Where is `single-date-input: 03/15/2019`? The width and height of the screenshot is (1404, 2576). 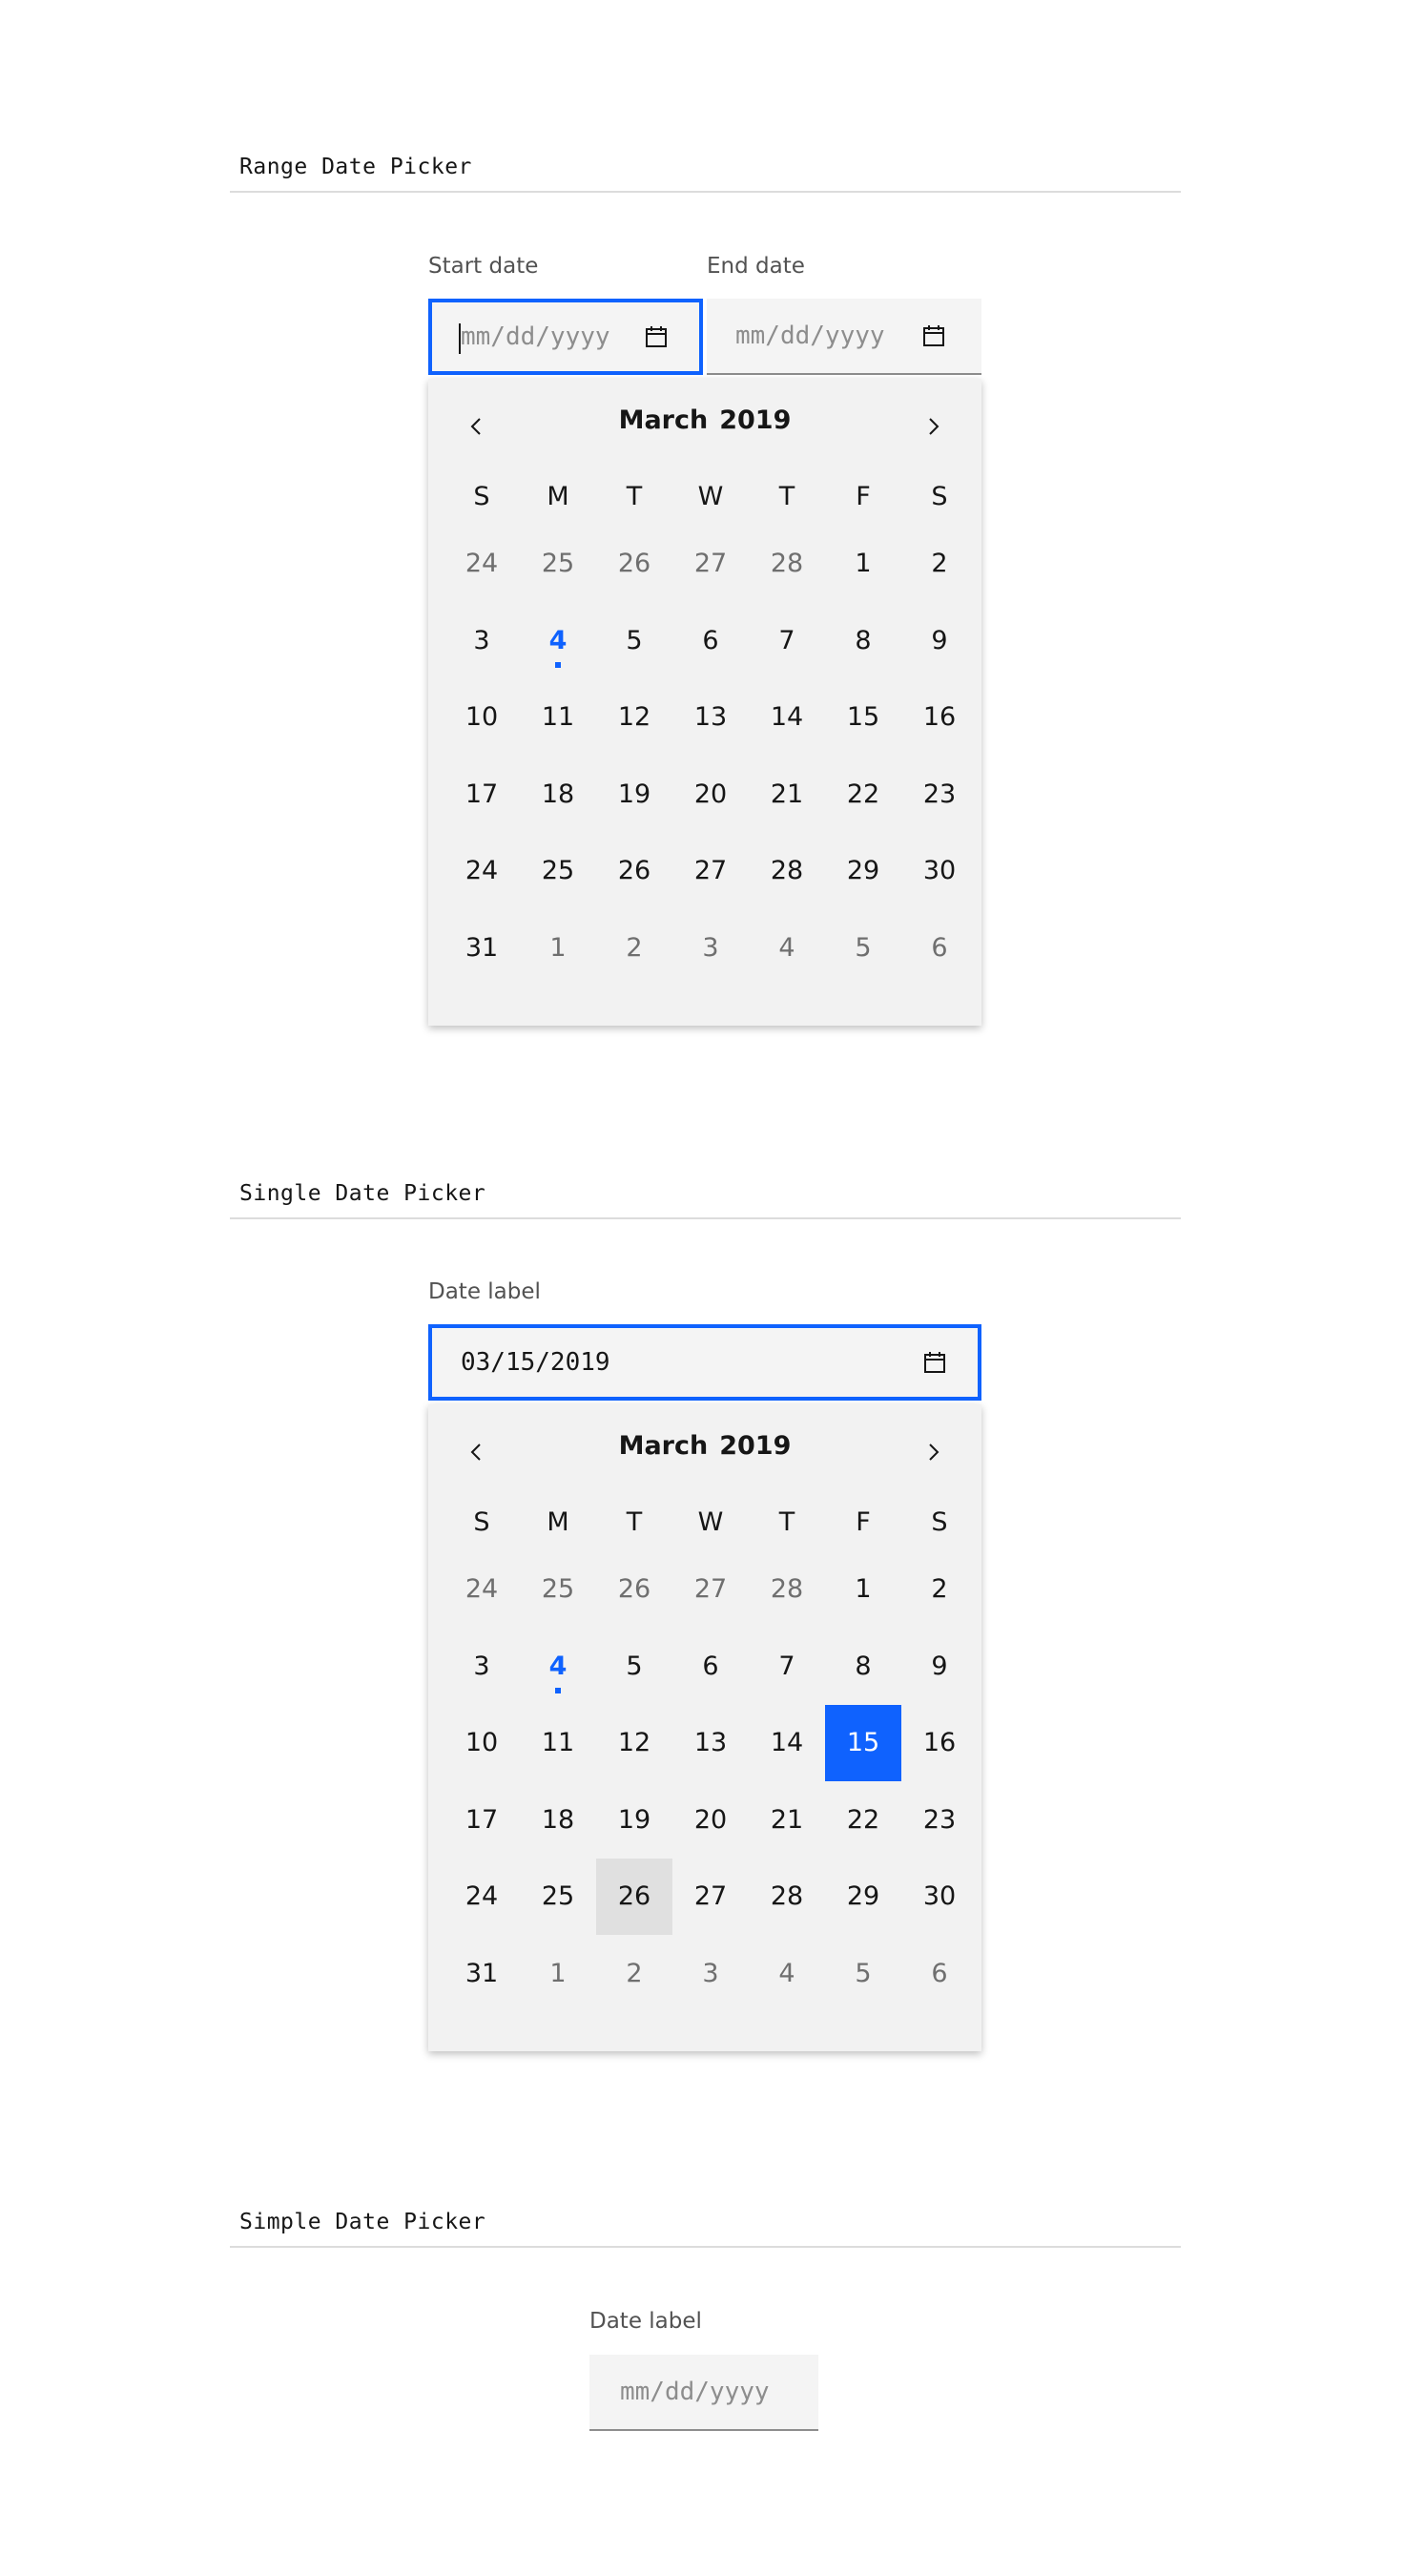 single-date-input: 03/15/2019 is located at coordinates (704, 1362).